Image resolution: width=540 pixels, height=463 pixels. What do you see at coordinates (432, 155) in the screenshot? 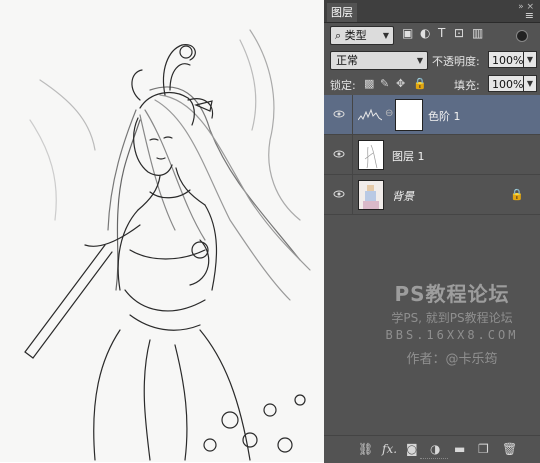
I see `layer-row-layer1: 图层 1` at bounding box center [432, 155].